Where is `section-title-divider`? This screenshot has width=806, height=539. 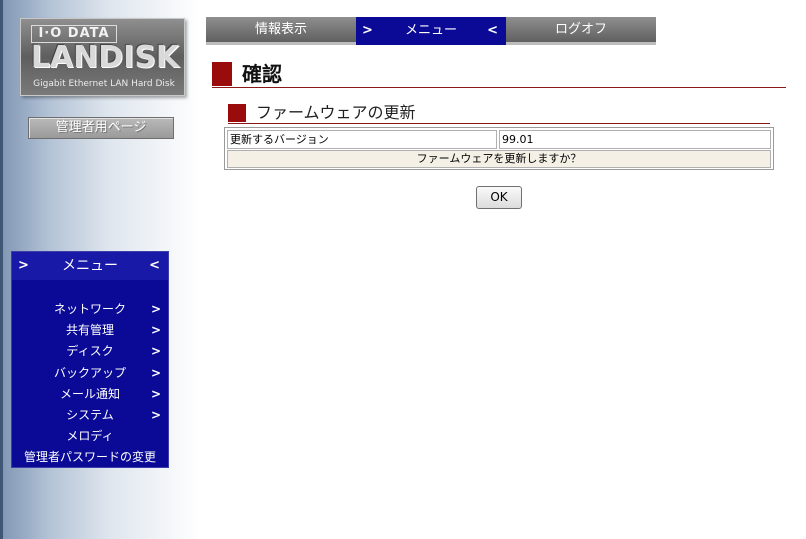 section-title-divider is located at coordinates (499, 123).